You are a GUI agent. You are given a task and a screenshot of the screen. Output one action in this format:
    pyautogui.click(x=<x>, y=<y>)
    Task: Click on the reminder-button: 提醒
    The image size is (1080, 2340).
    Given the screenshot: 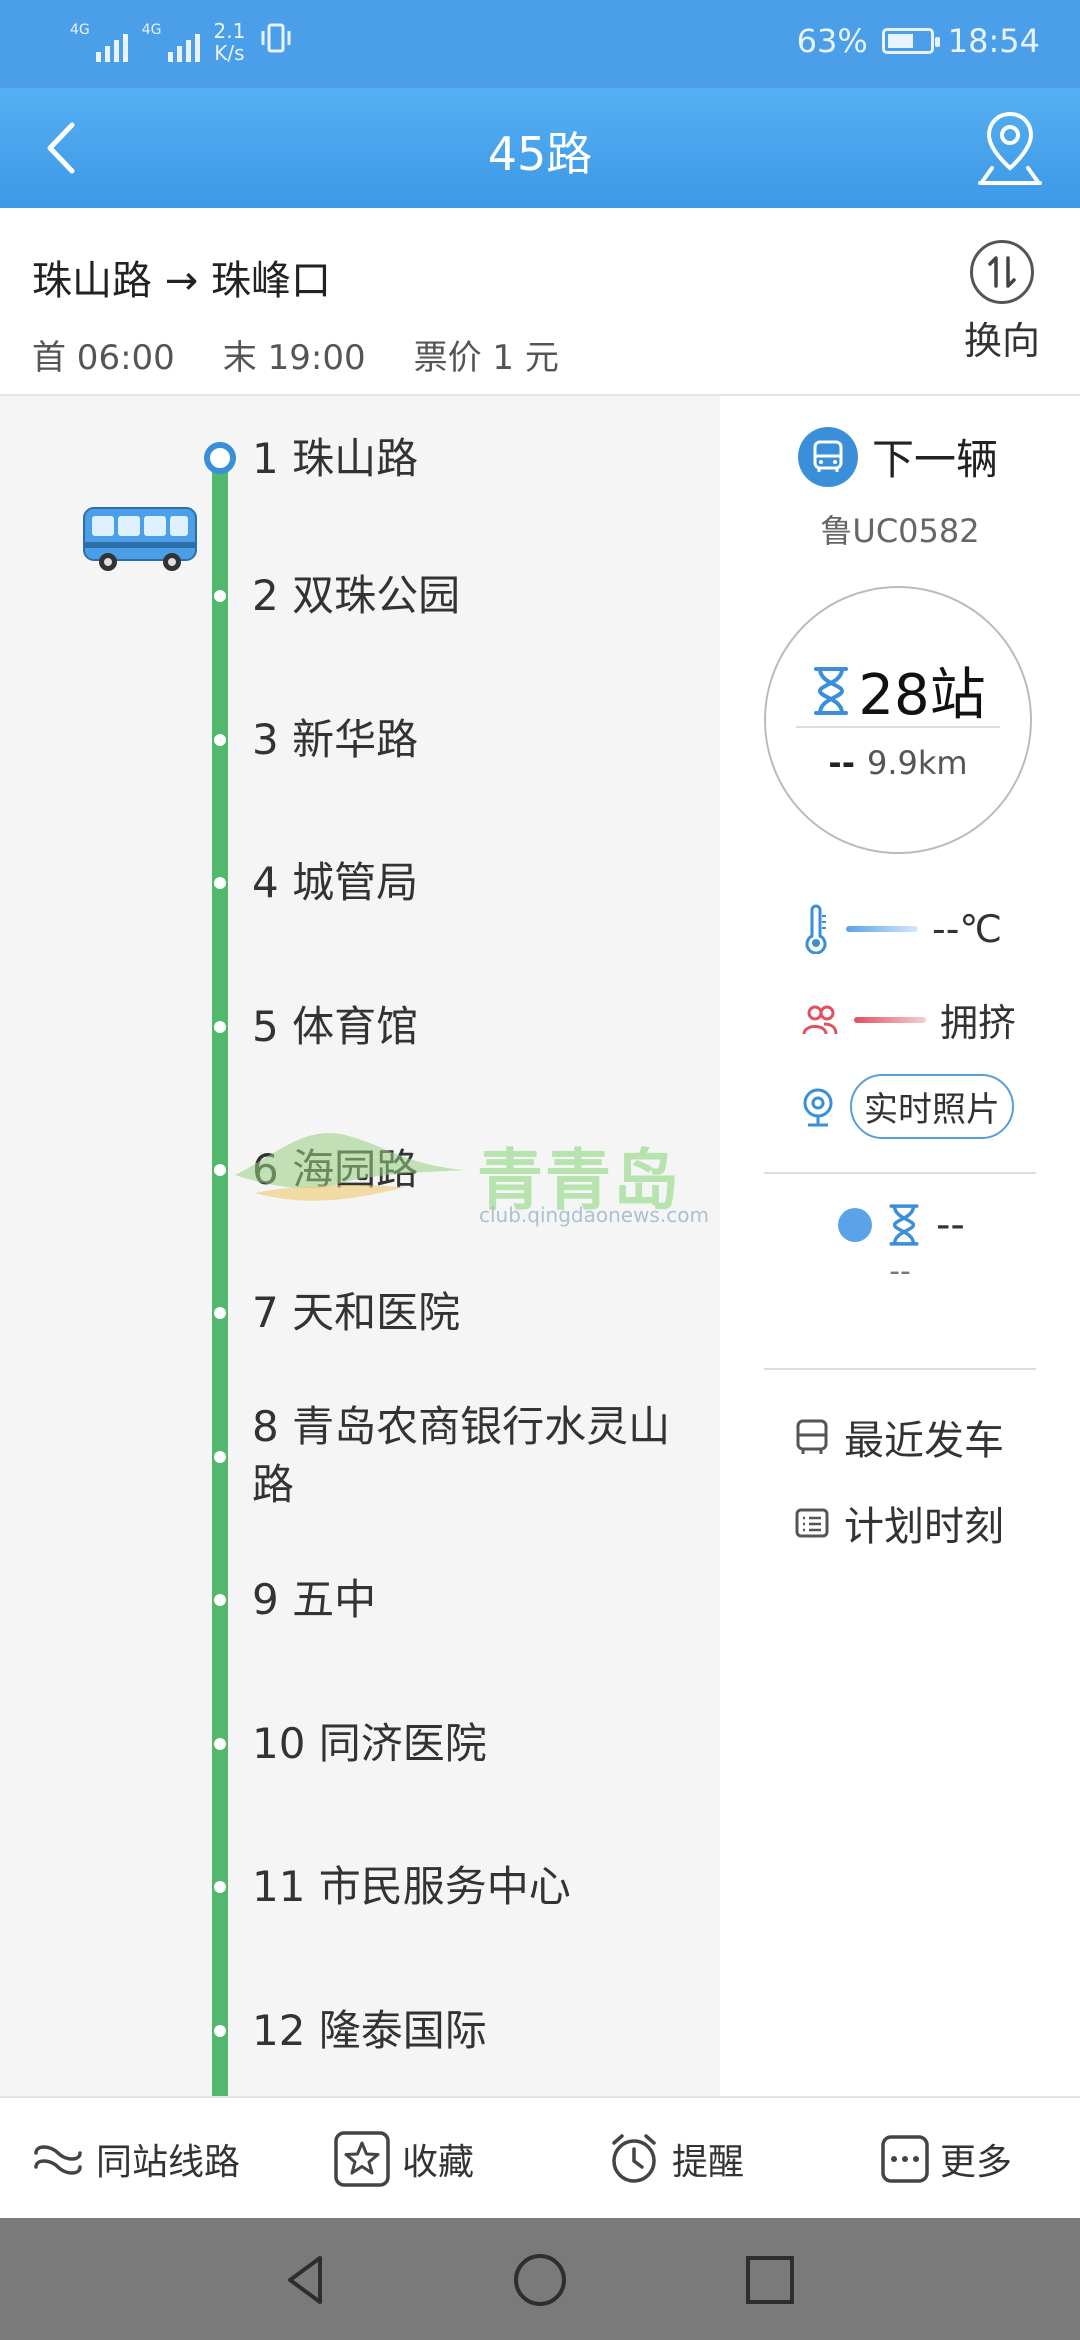 What is the action you would take?
    pyautogui.click(x=675, y=2159)
    